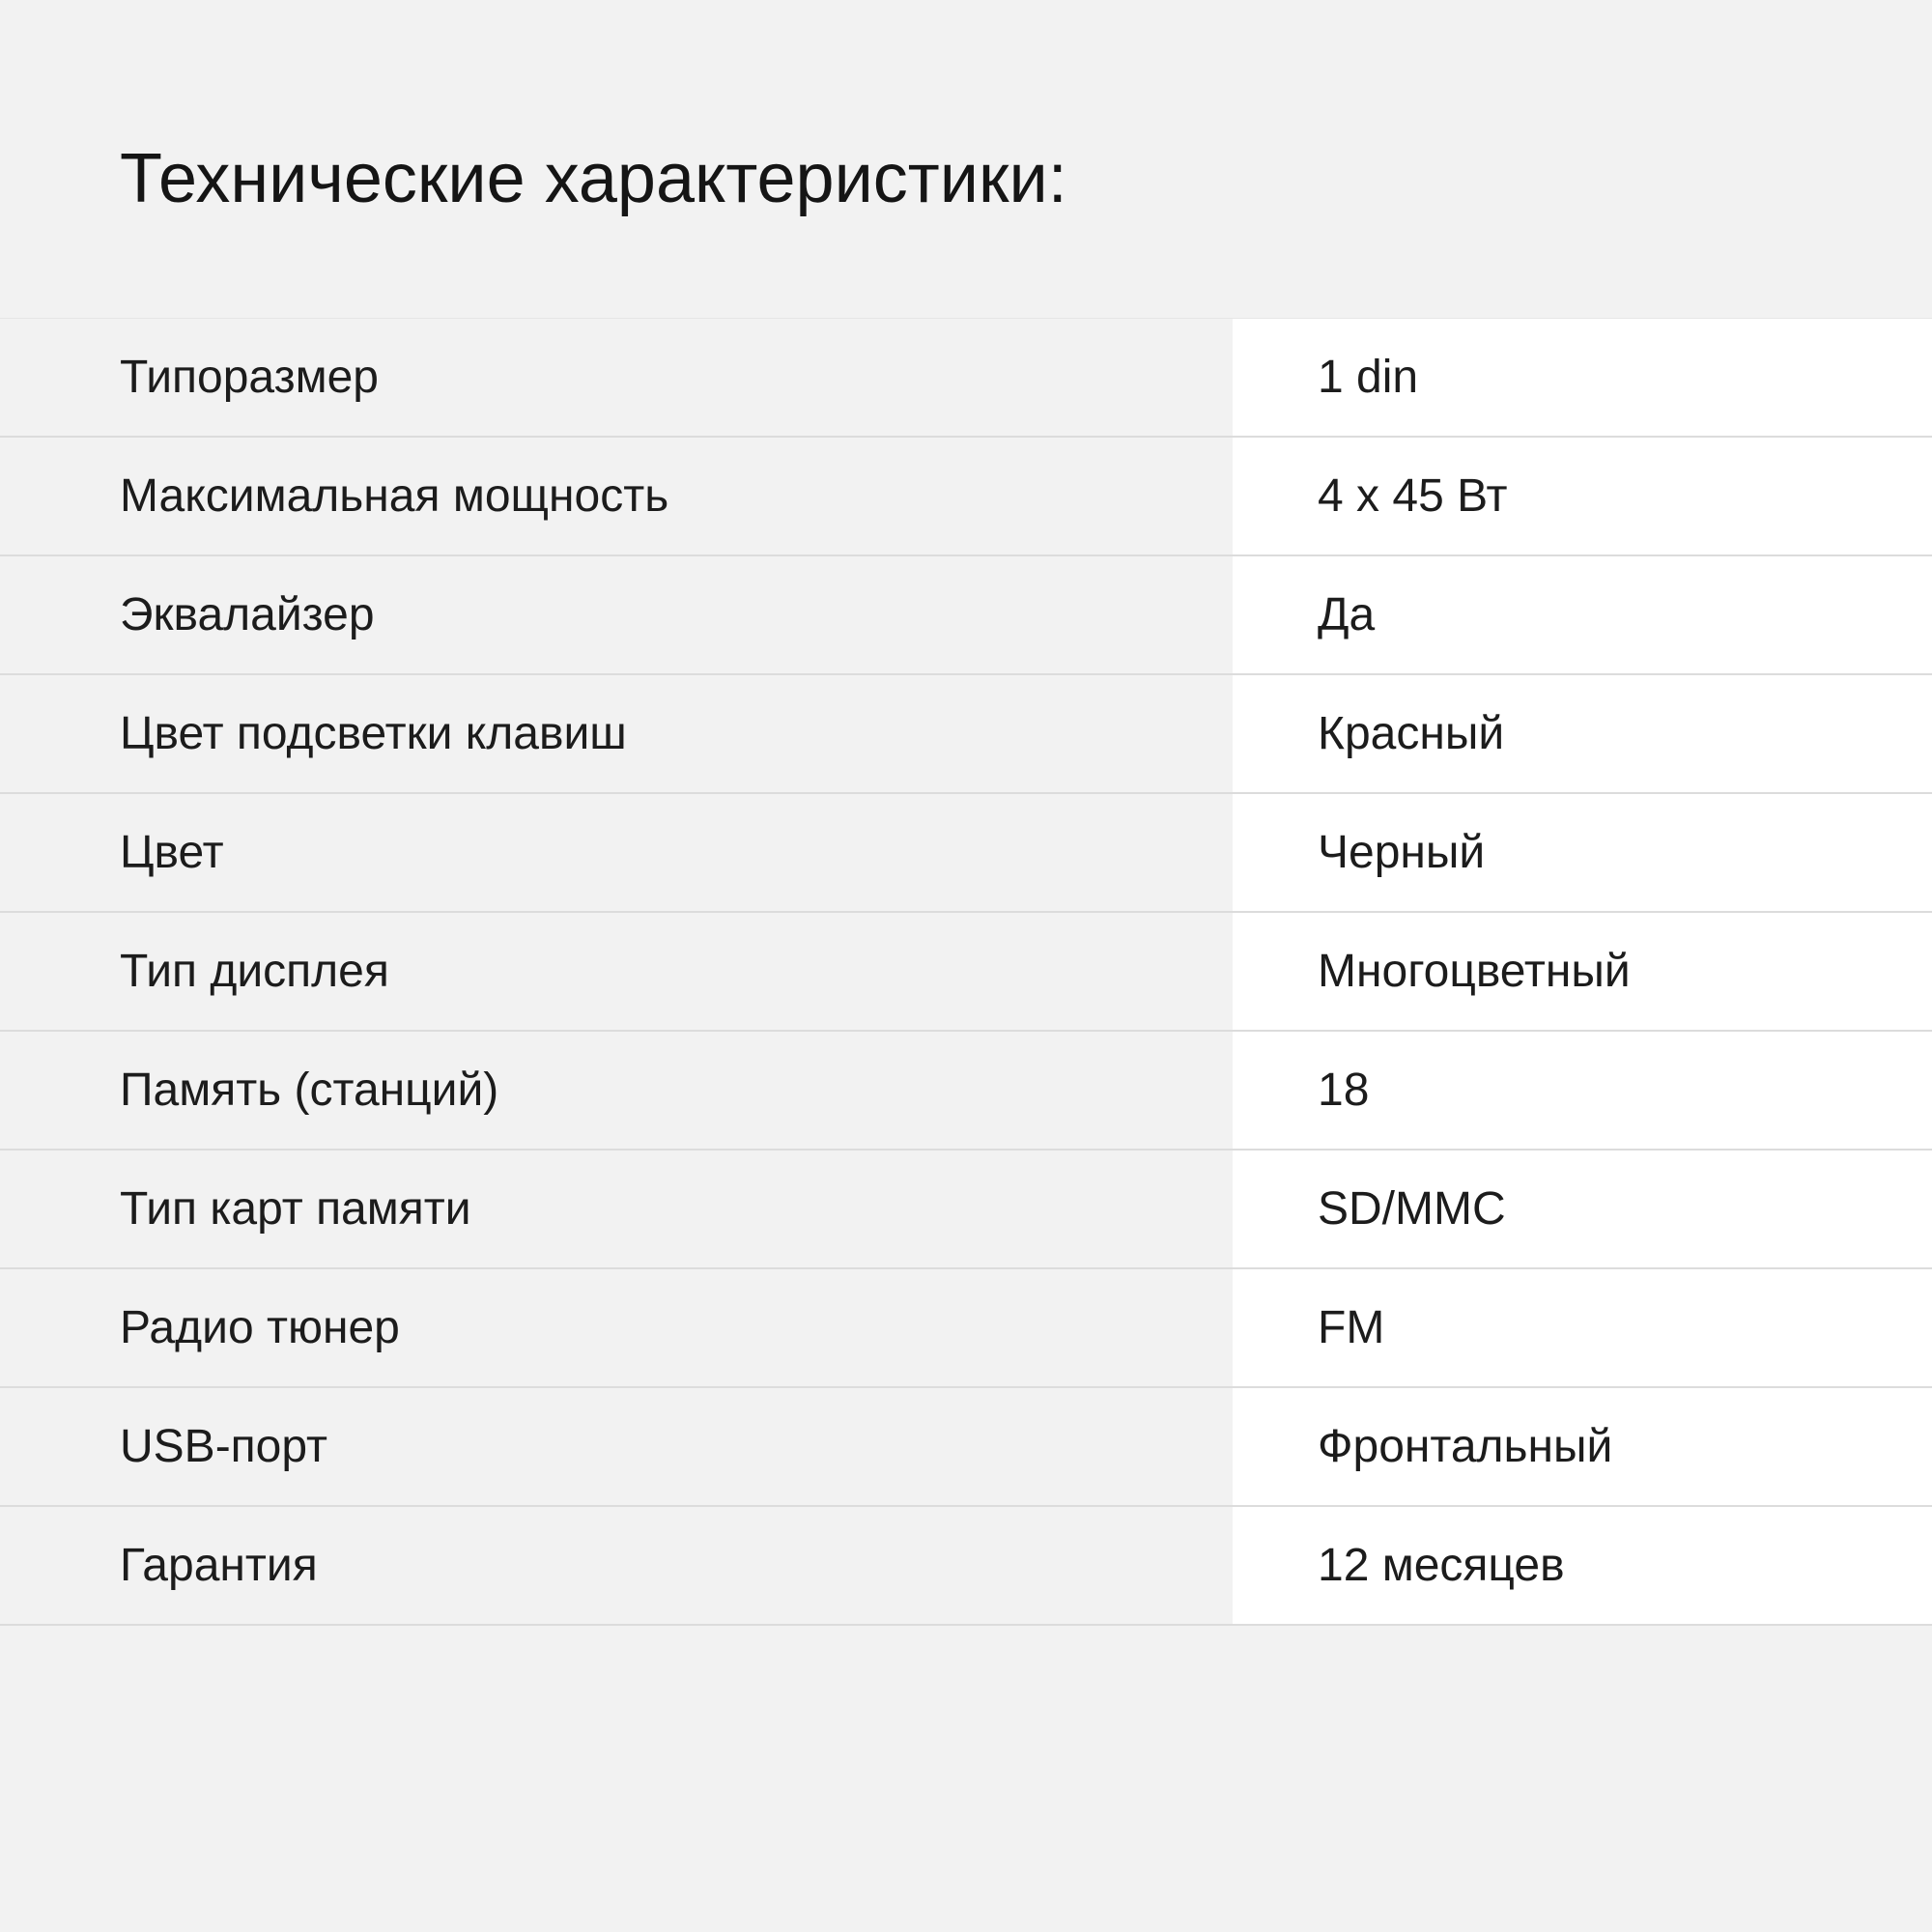 The height and width of the screenshot is (1932, 1932). What do you see at coordinates (616, 1209) in the screenshot?
I see `spec-name: Тип карт памяти` at bounding box center [616, 1209].